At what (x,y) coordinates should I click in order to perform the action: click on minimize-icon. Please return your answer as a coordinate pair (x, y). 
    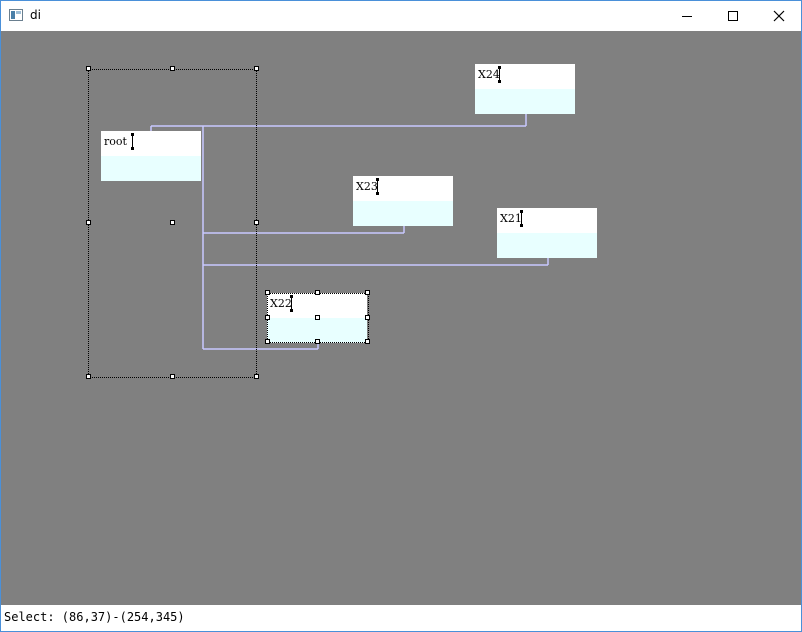
    Looking at the image, I should click on (687, 16).